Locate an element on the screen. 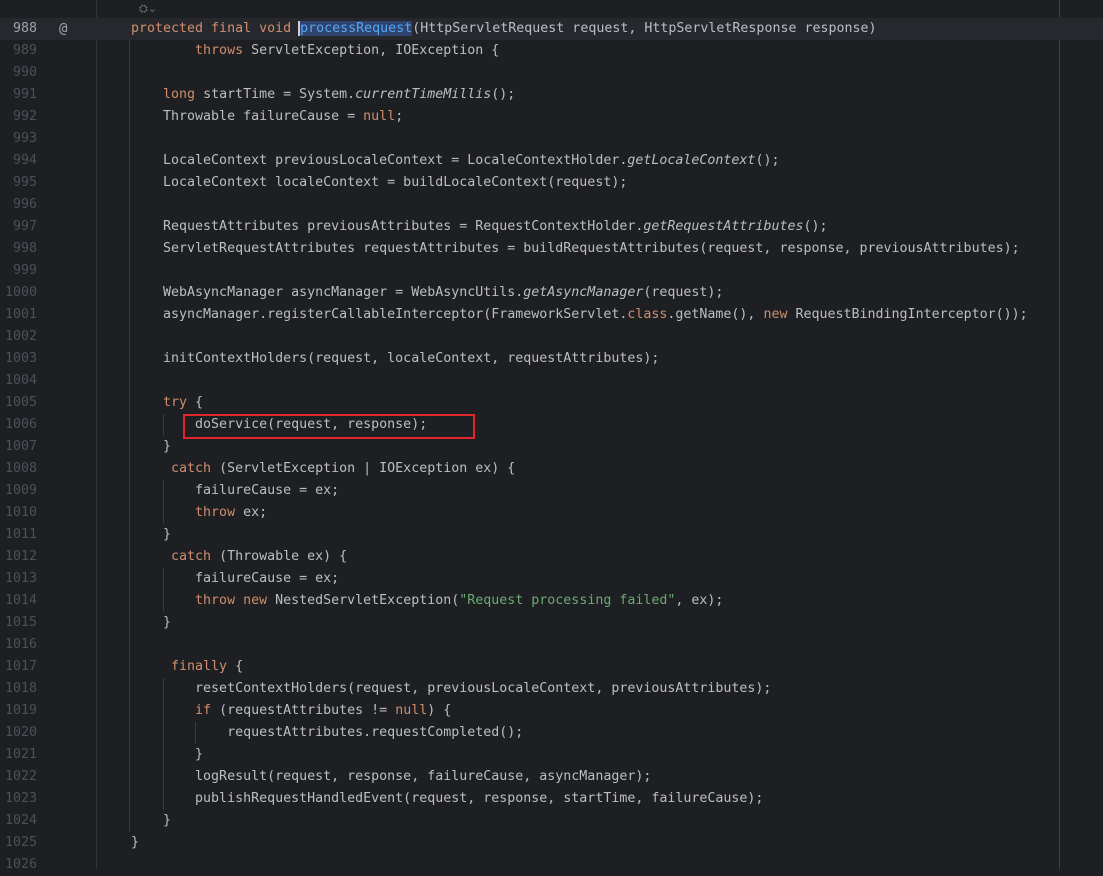 The height and width of the screenshot is (876, 1103). code-token: class is located at coordinates (647, 314).